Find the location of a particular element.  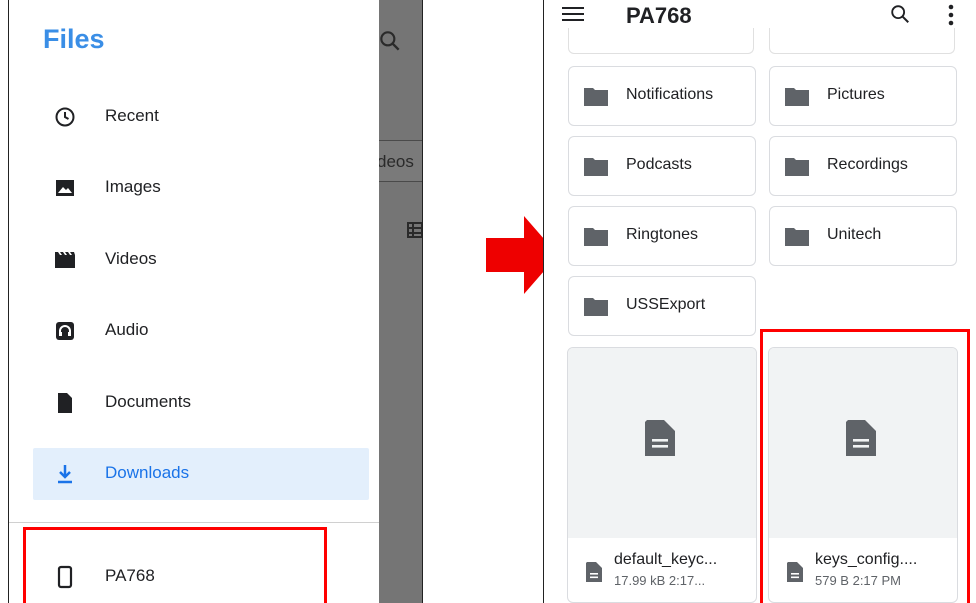

headphones-icon is located at coordinates (65, 331).